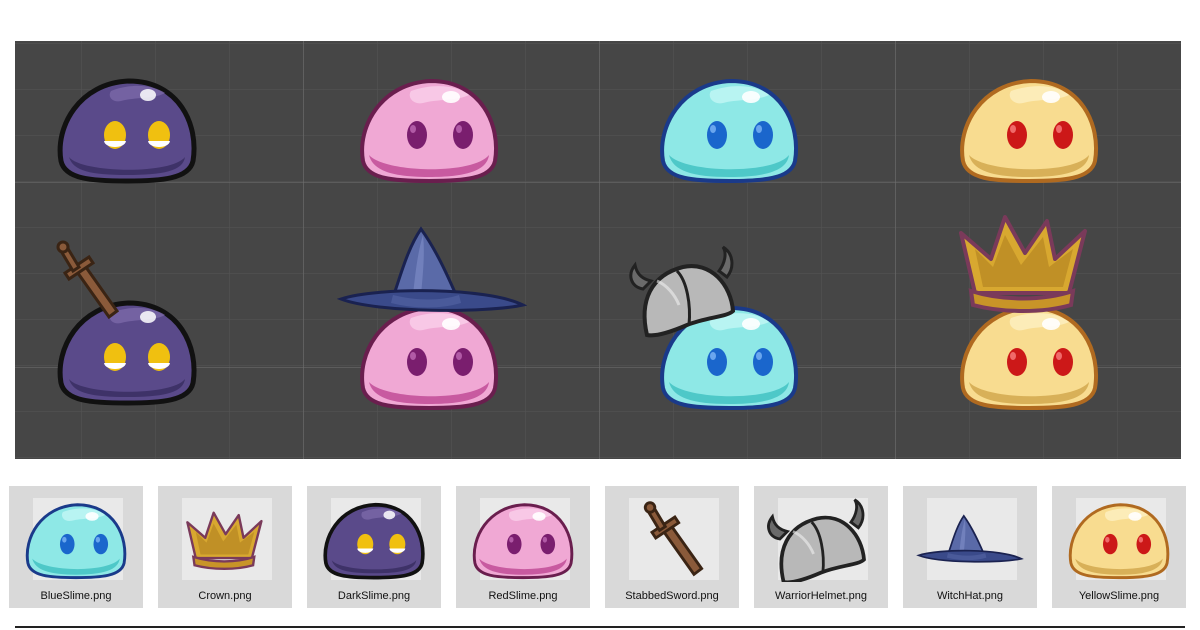  I want to click on red-slime-sprite, so click(429, 128).